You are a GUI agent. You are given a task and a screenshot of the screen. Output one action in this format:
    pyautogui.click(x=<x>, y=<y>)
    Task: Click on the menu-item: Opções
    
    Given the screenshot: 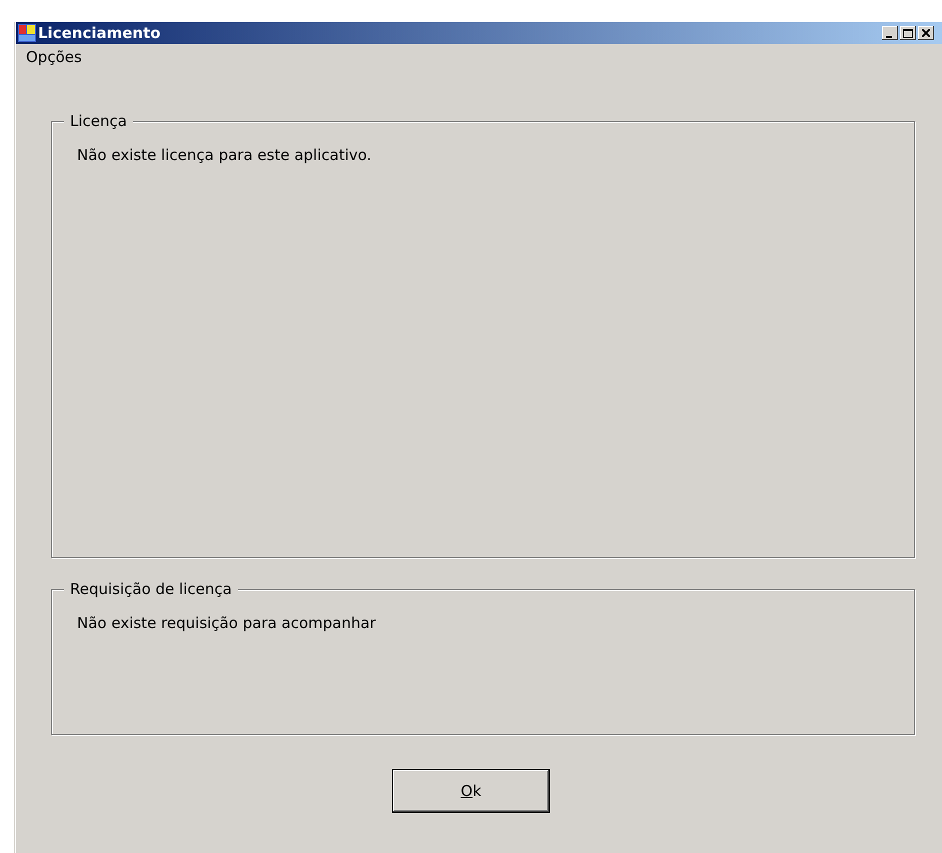 What is the action you would take?
    pyautogui.click(x=54, y=57)
    